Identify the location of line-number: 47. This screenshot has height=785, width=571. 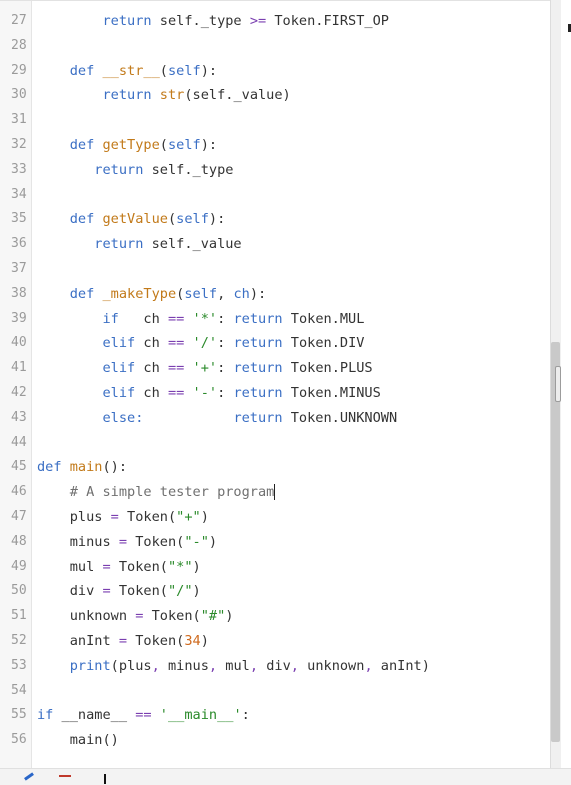
(19, 516).